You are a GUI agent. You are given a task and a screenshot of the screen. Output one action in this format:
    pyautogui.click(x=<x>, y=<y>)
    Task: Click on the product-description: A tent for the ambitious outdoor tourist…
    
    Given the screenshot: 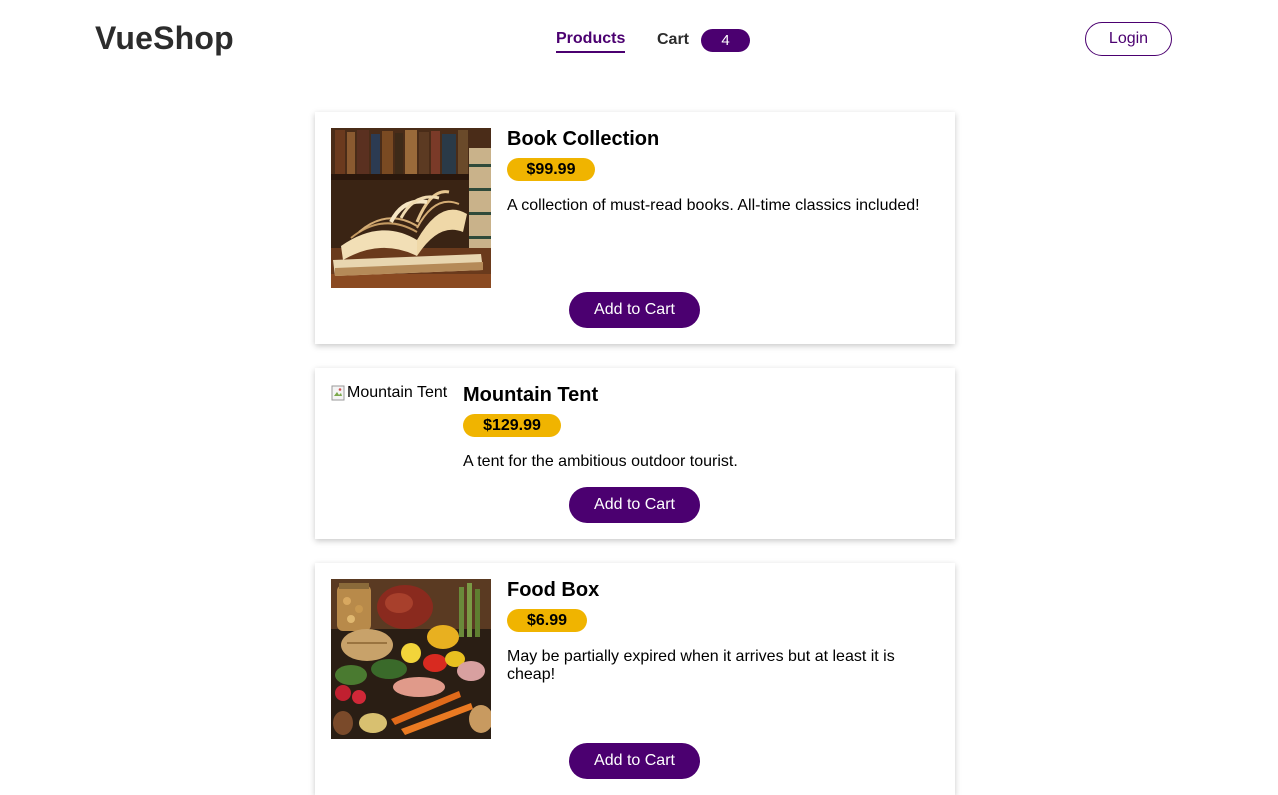 What is the action you would take?
    pyautogui.click(x=600, y=461)
    